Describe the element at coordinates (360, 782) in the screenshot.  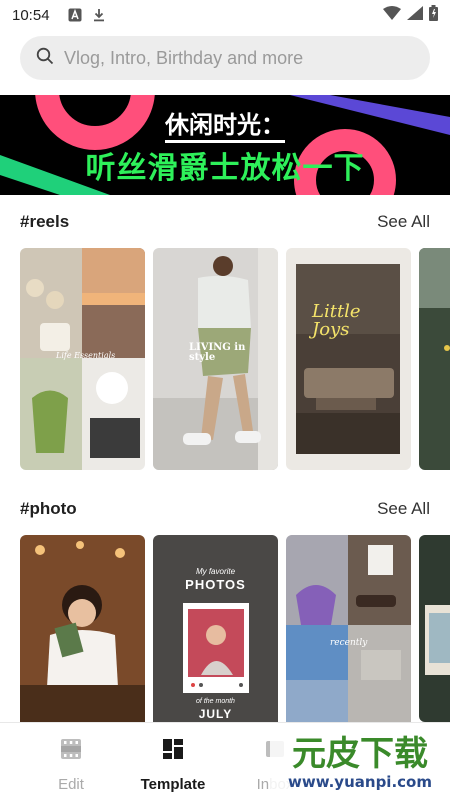
I see `svg-text: www.yuanpi.com` at that location.